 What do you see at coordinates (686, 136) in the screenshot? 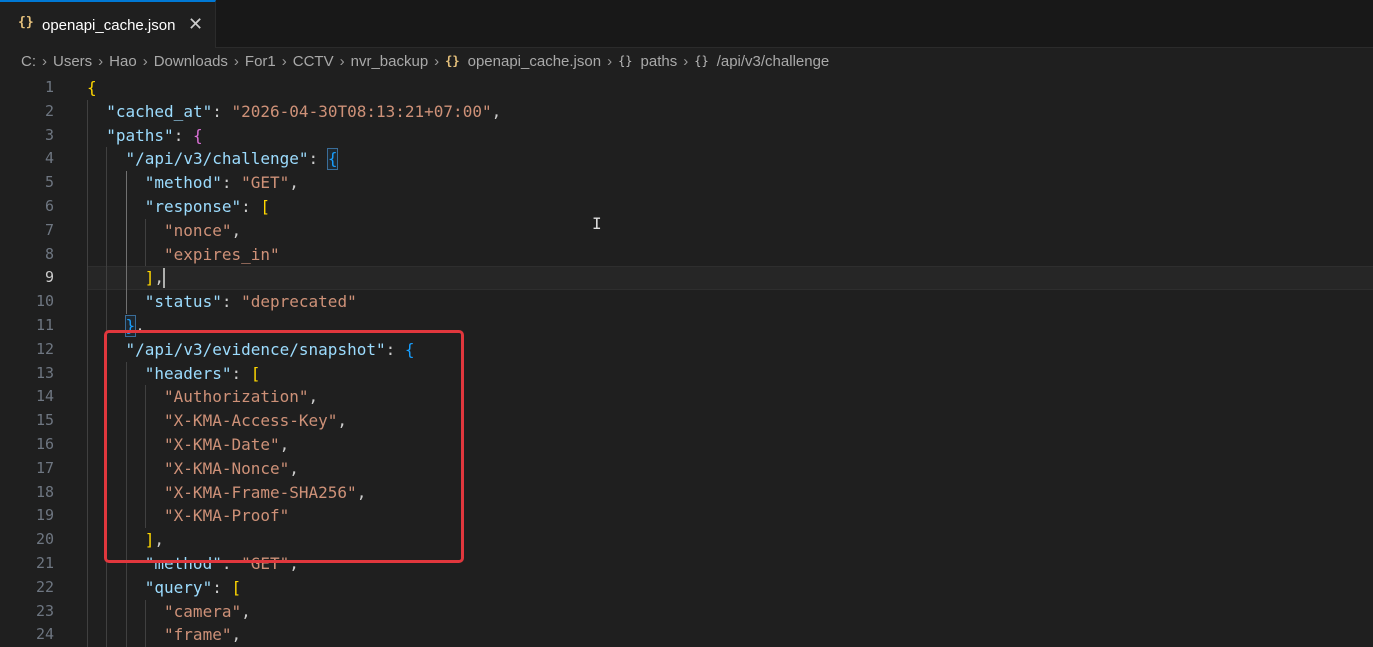
I see `code-line: 3 "paths": {` at bounding box center [686, 136].